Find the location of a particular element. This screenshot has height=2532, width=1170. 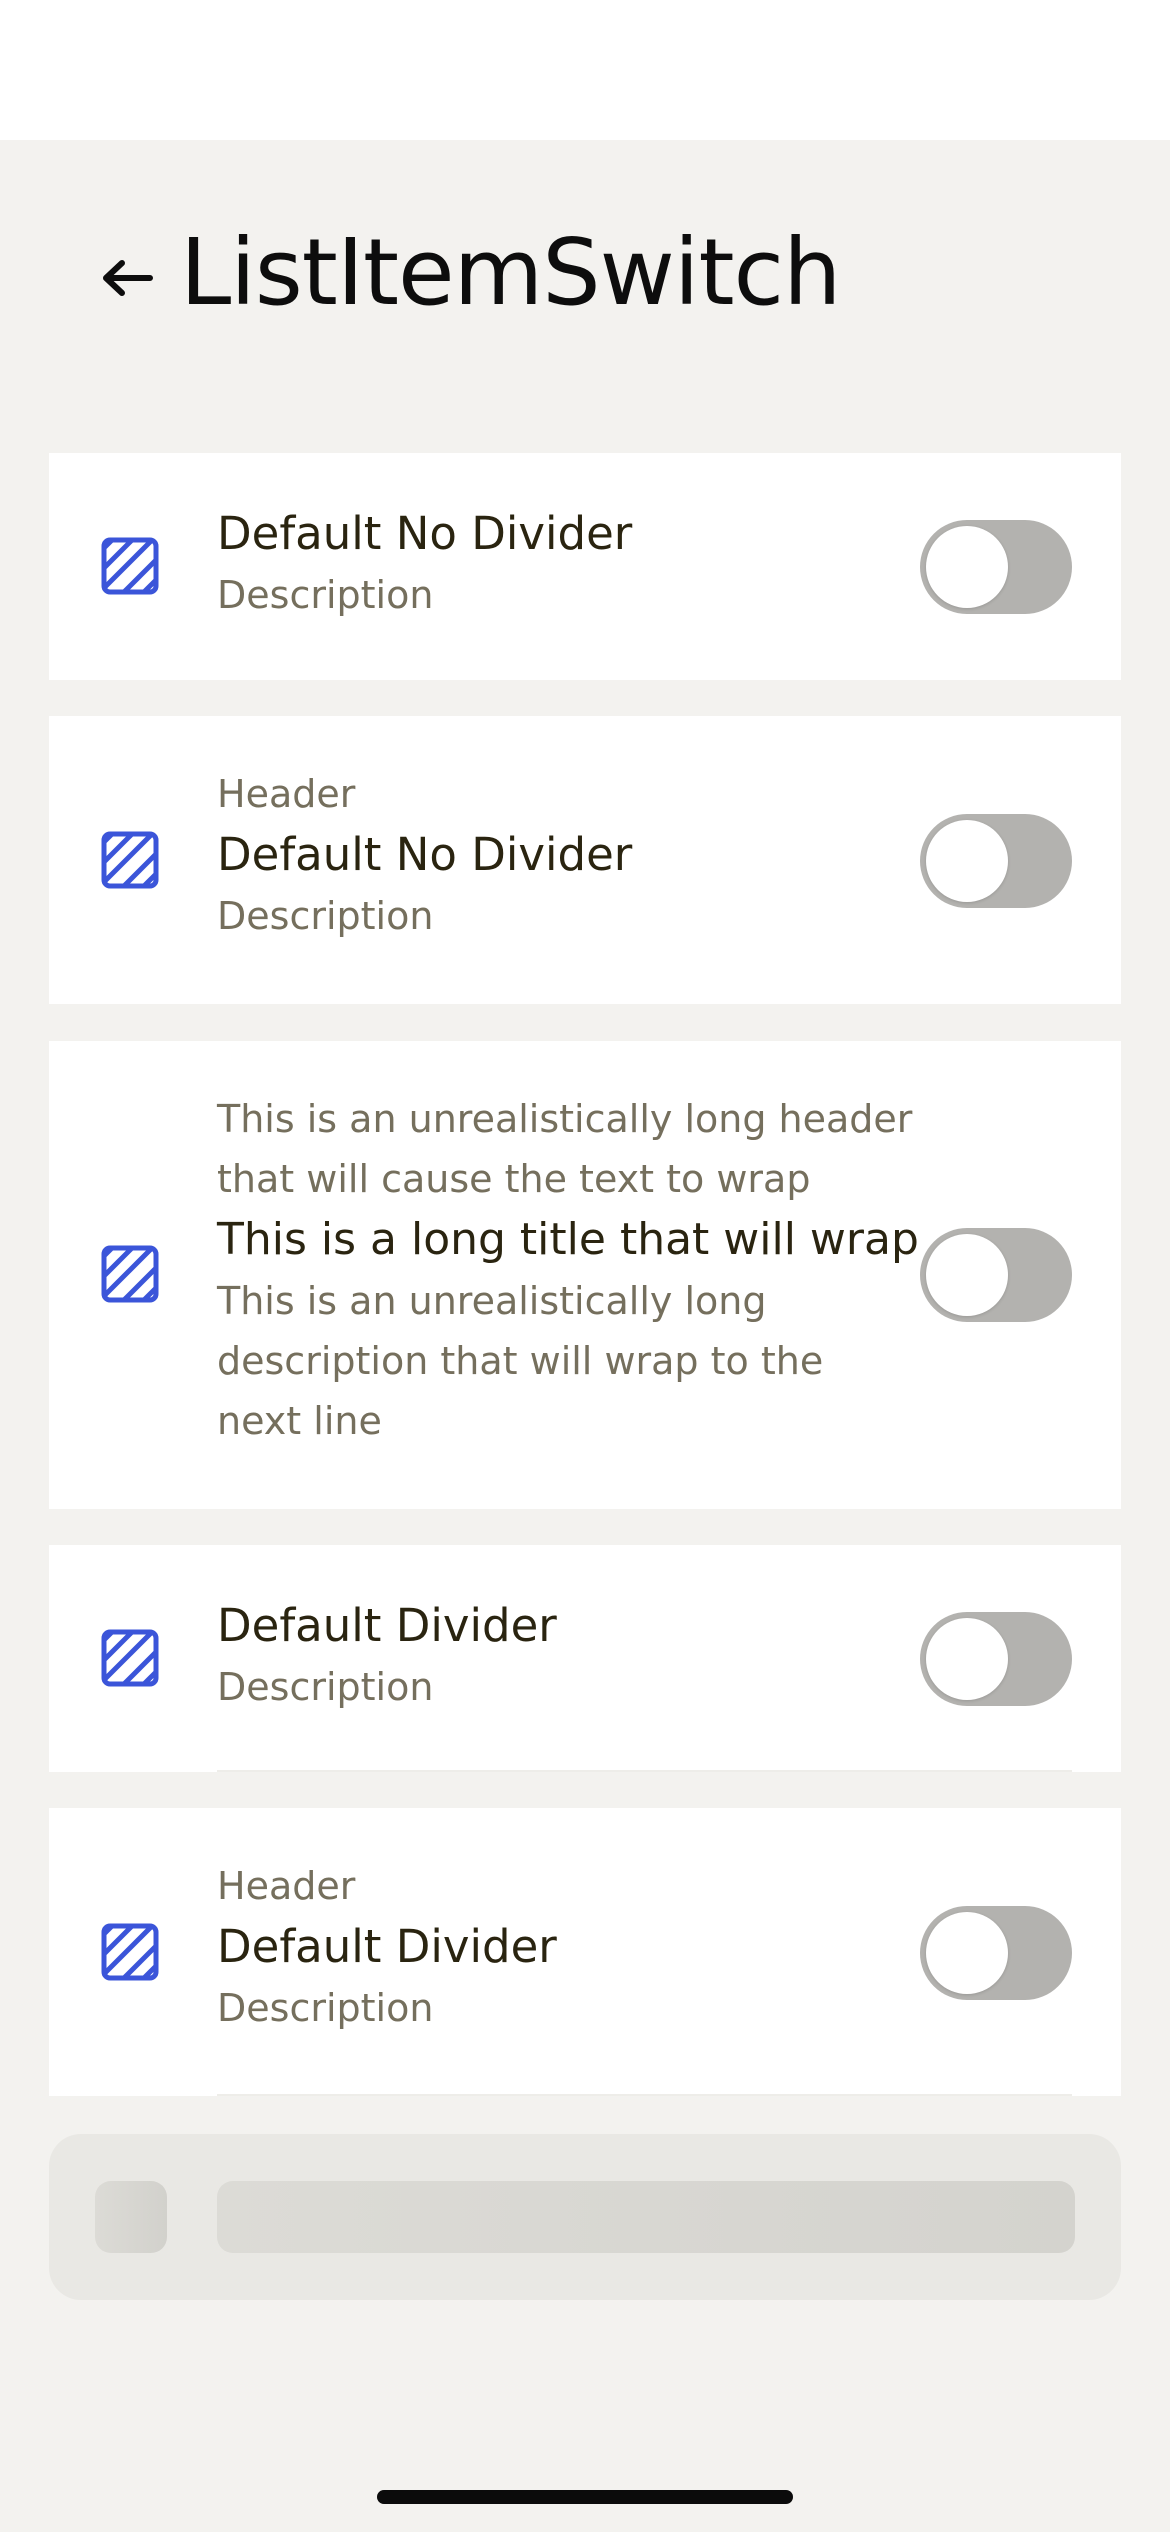

list-item-text: Default Divider Description is located at coordinates (587, 1656).